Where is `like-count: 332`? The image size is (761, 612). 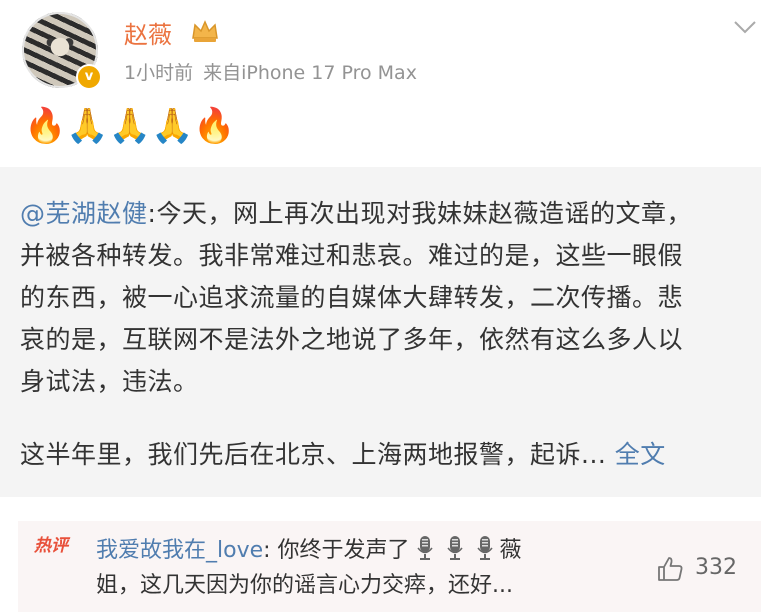
like-count: 332 is located at coordinates (716, 567).